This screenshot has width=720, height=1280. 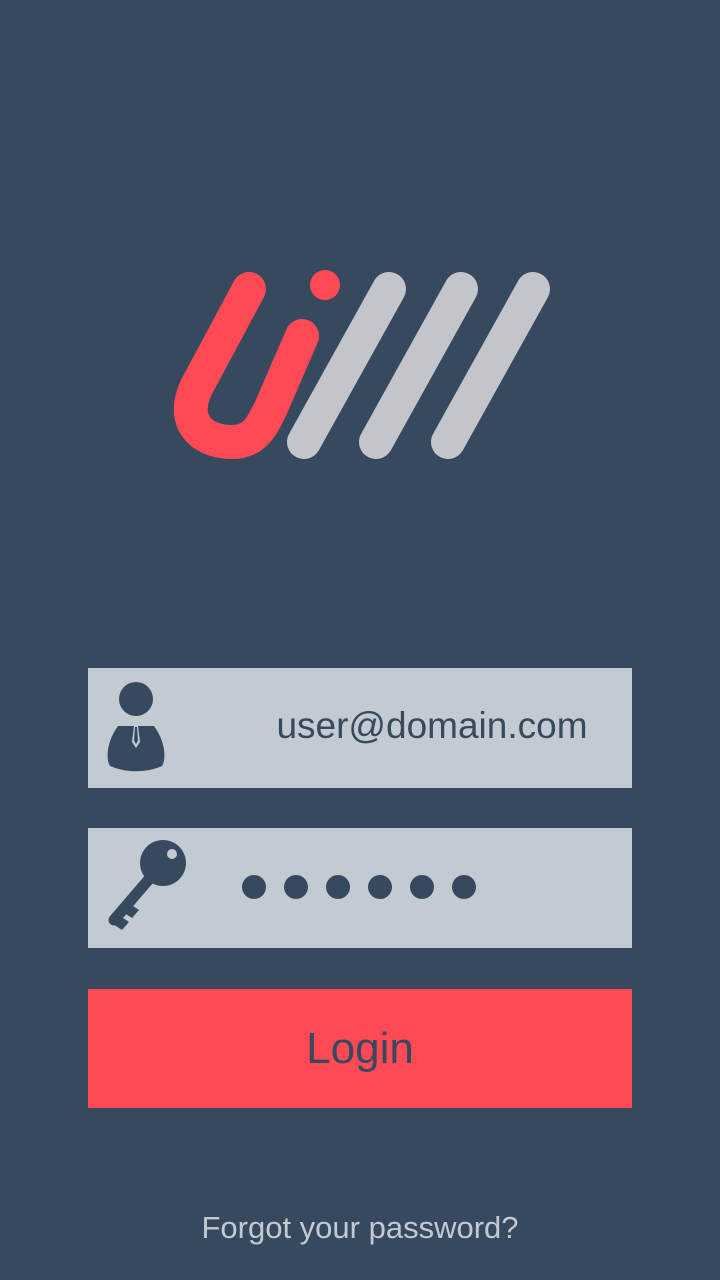 What do you see at coordinates (136, 727) in the screenshot?
I see `user-icon` at bounding box center [136, 727].